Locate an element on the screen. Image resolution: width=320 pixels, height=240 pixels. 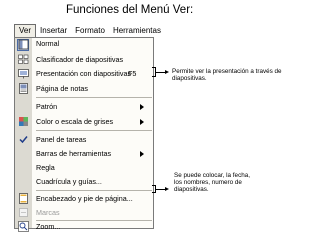
zoom-icon is located at coordinates (23, 226).